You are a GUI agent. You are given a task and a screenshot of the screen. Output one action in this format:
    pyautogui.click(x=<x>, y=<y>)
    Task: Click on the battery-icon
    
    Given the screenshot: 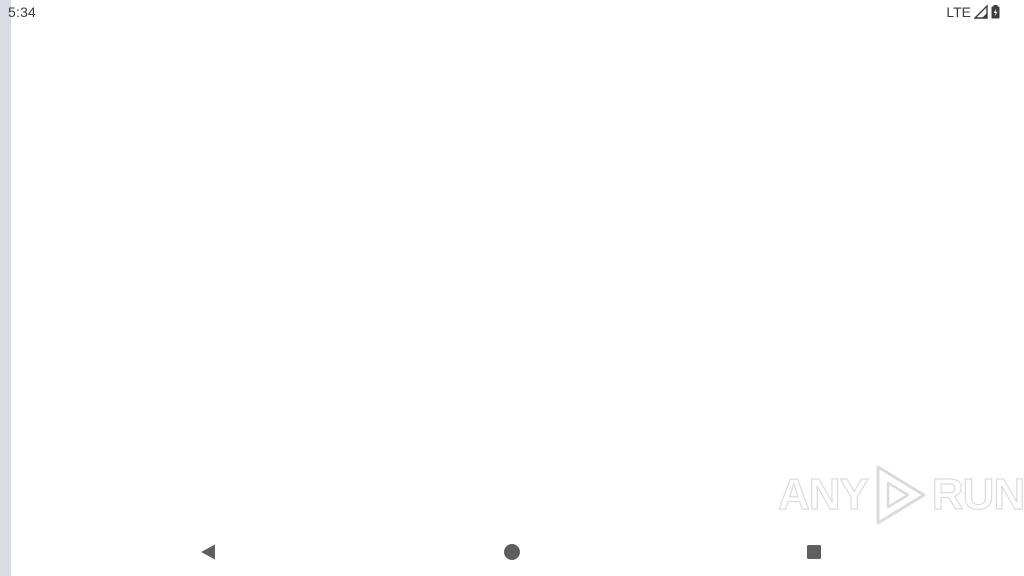 What is the action you would take?
    pyautogui.click(x=995, y=12)
    